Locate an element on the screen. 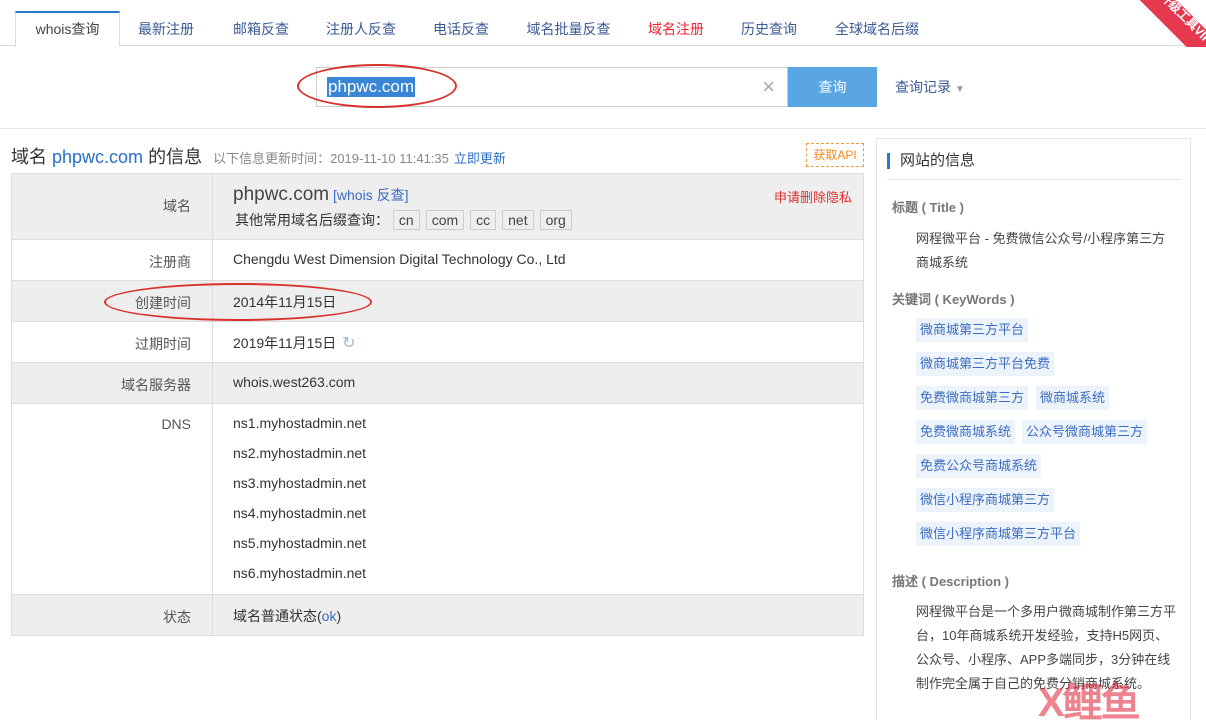  keyword-tag: 微信小程序商城第三方 is located at coordinates (985, 500).